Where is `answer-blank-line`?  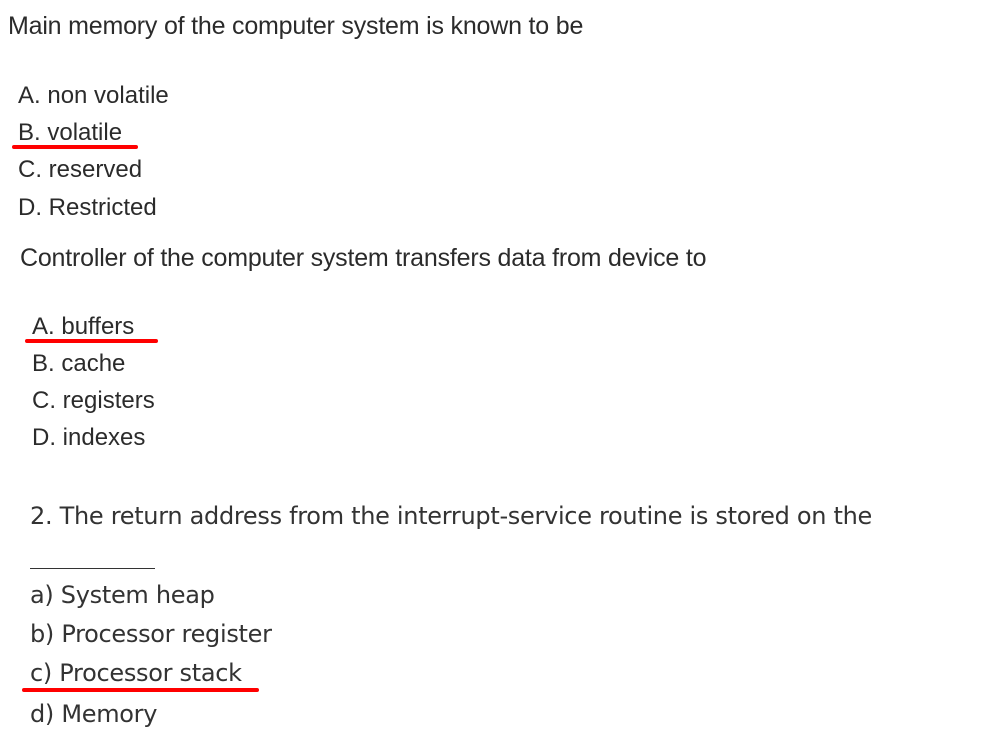
answer-blank-line is located at coordinates (92, 568).